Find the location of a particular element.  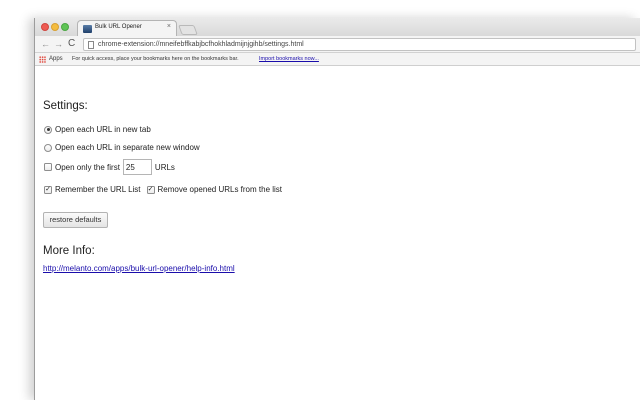

remember-list-label: Remember the URL List is located at coordinates (98, 189).